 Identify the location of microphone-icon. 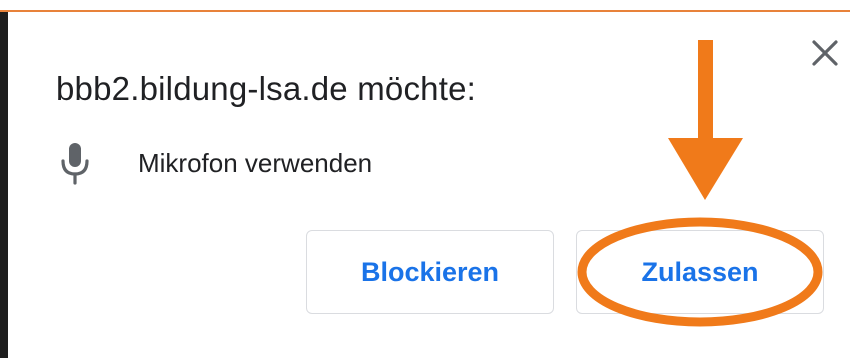
(75, 164).